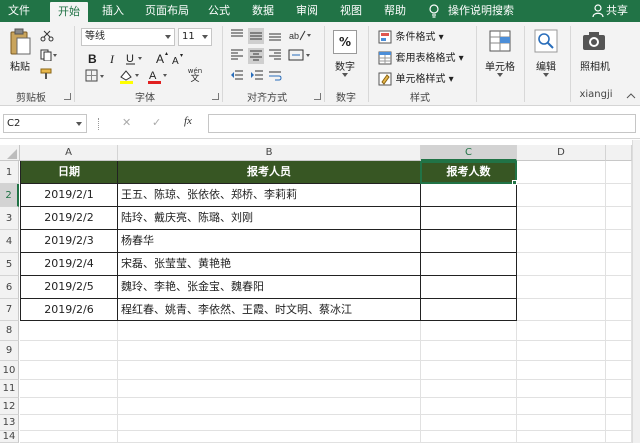  Describe the element at coordinates (9, 389) in the screenshot. I see `row-header: 11` at that location.